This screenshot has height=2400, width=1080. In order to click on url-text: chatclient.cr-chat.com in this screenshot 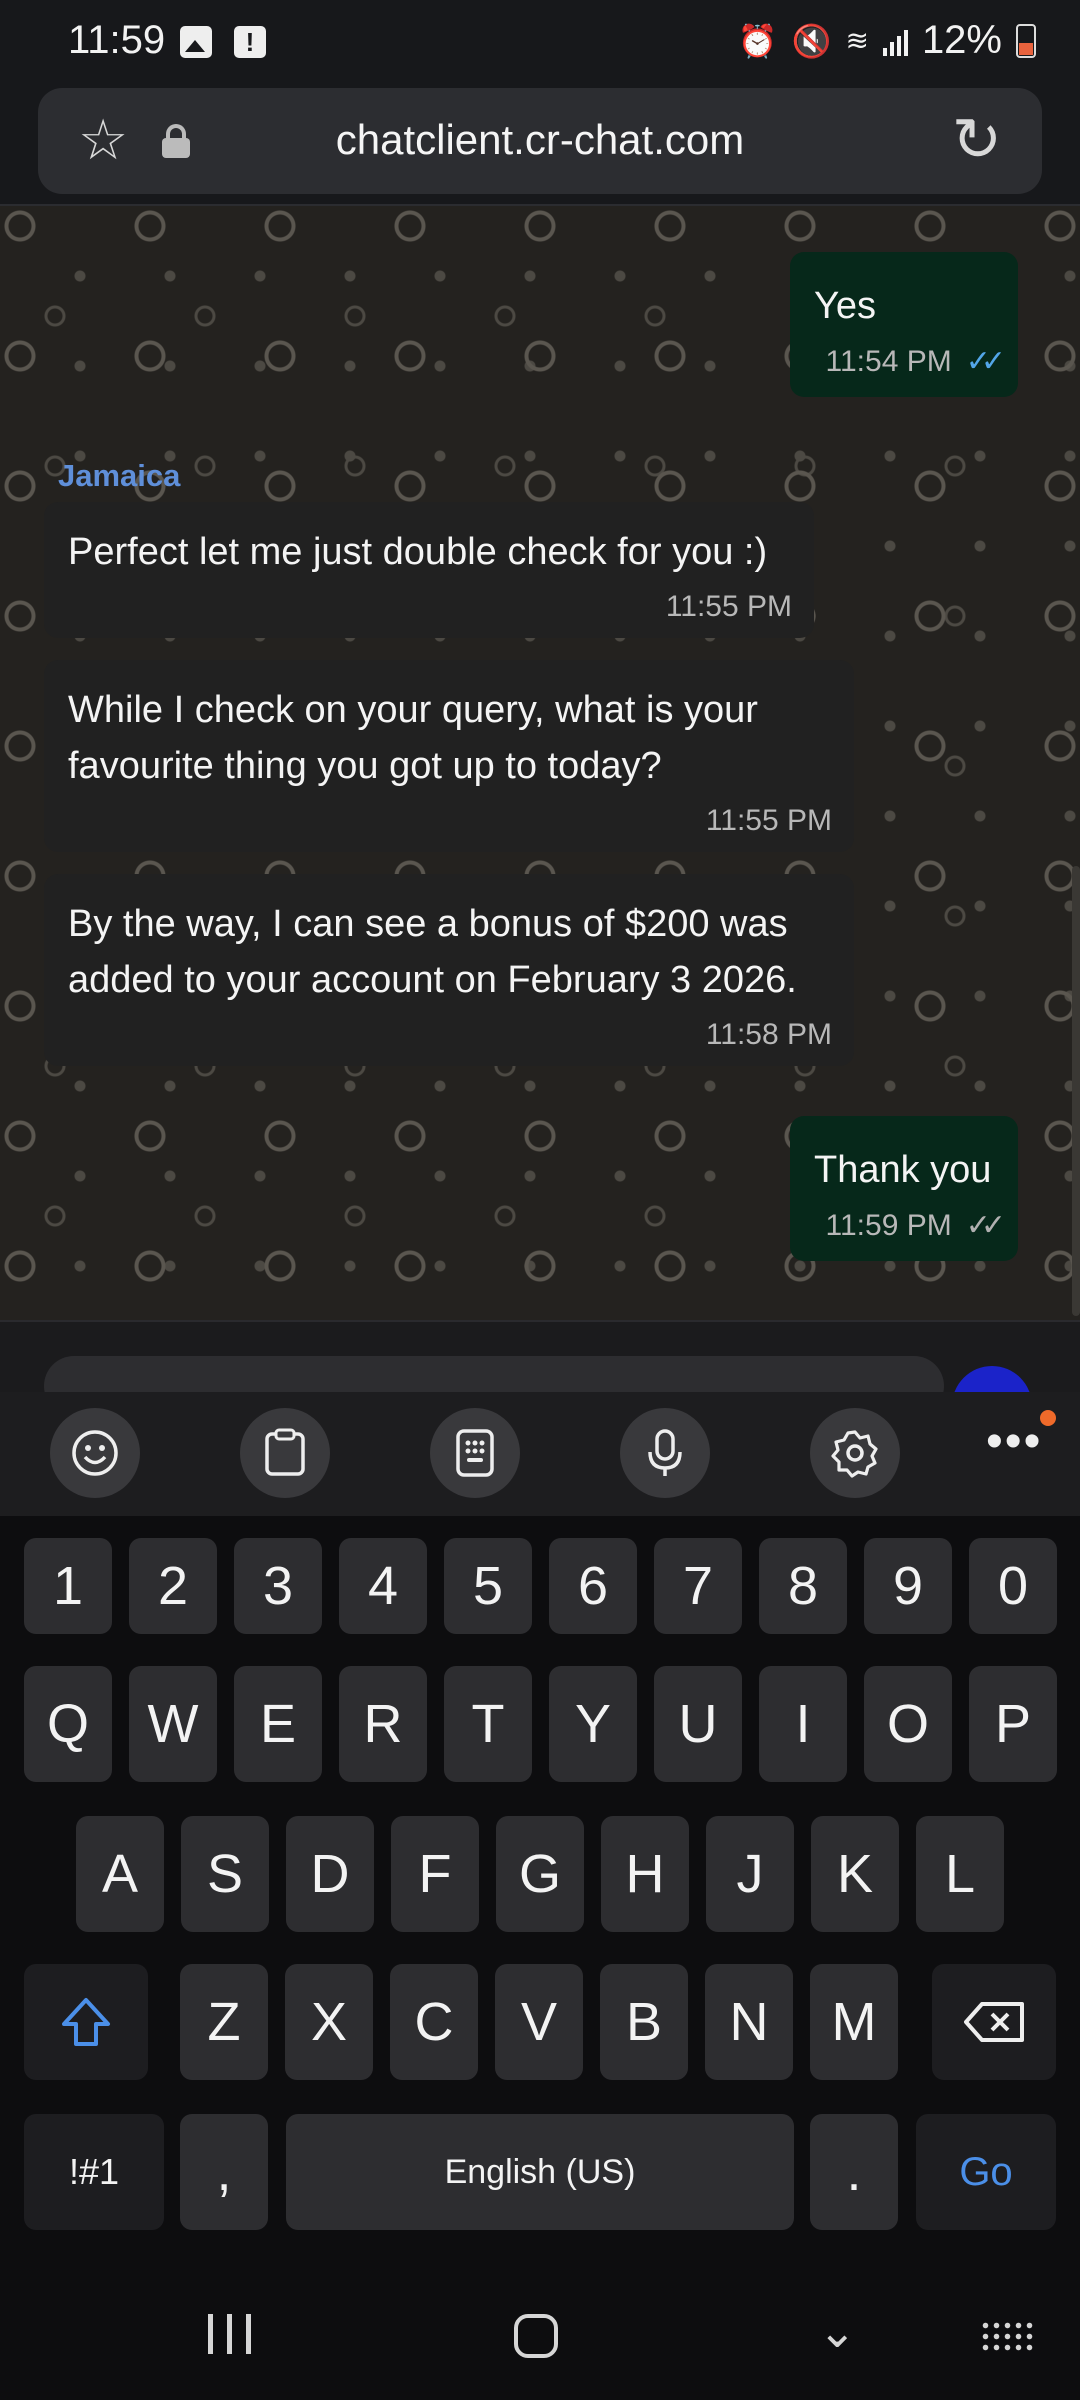, I will do `click(540, 140)`.